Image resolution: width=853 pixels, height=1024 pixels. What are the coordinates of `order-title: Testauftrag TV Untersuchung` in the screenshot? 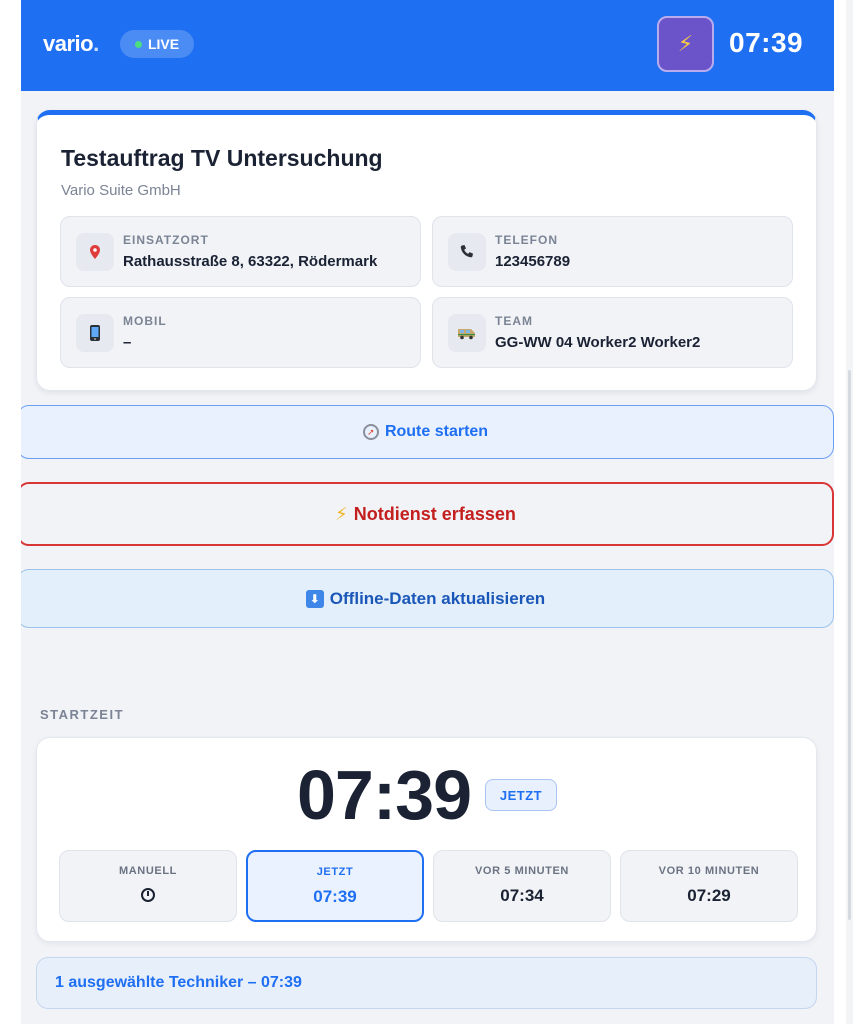 It's located at (222, 158).